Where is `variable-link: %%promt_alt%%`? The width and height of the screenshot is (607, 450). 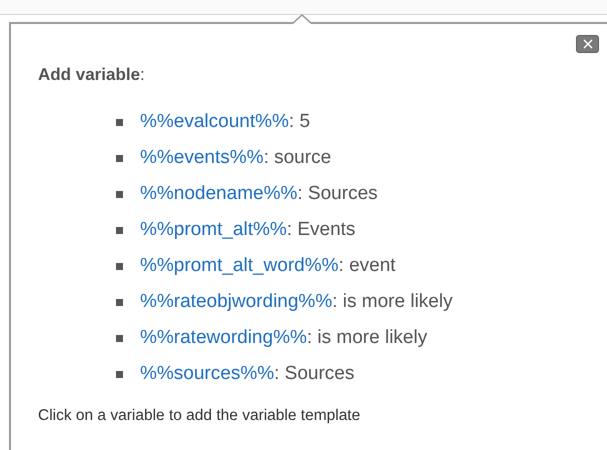 variable-link: %%promt_alt%% is located at coordinates (213, 230).